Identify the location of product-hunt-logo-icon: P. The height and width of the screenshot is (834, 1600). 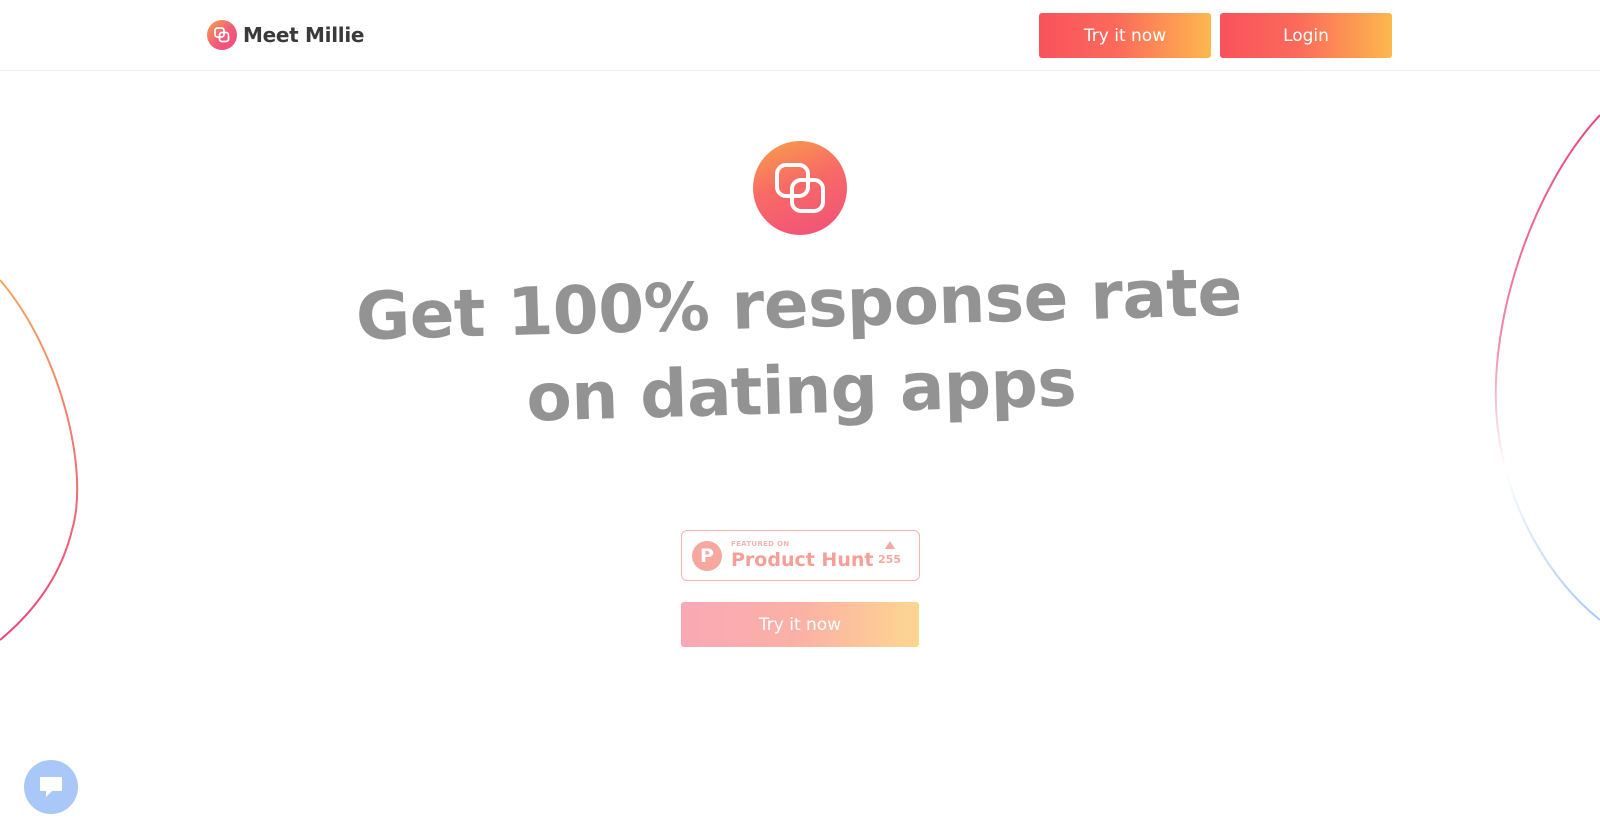
(707, 555).